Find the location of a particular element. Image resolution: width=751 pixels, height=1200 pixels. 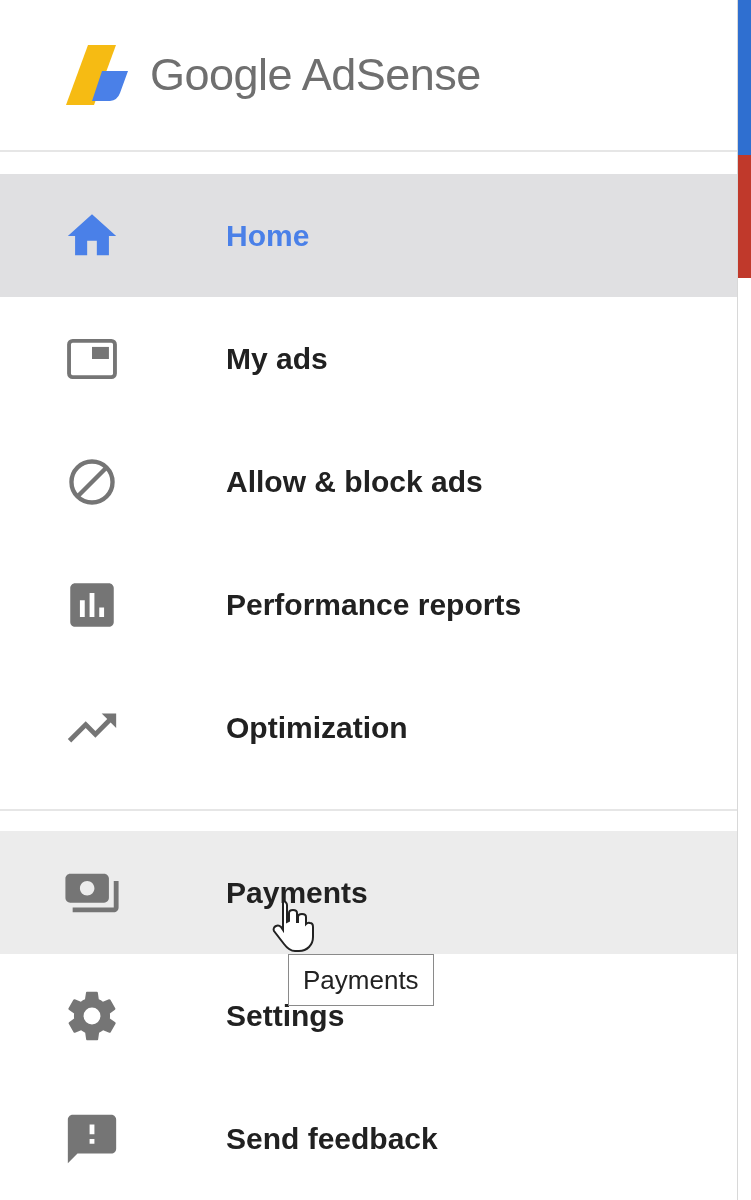

nav-label: Performance reports is located at coordinates (374, 605).